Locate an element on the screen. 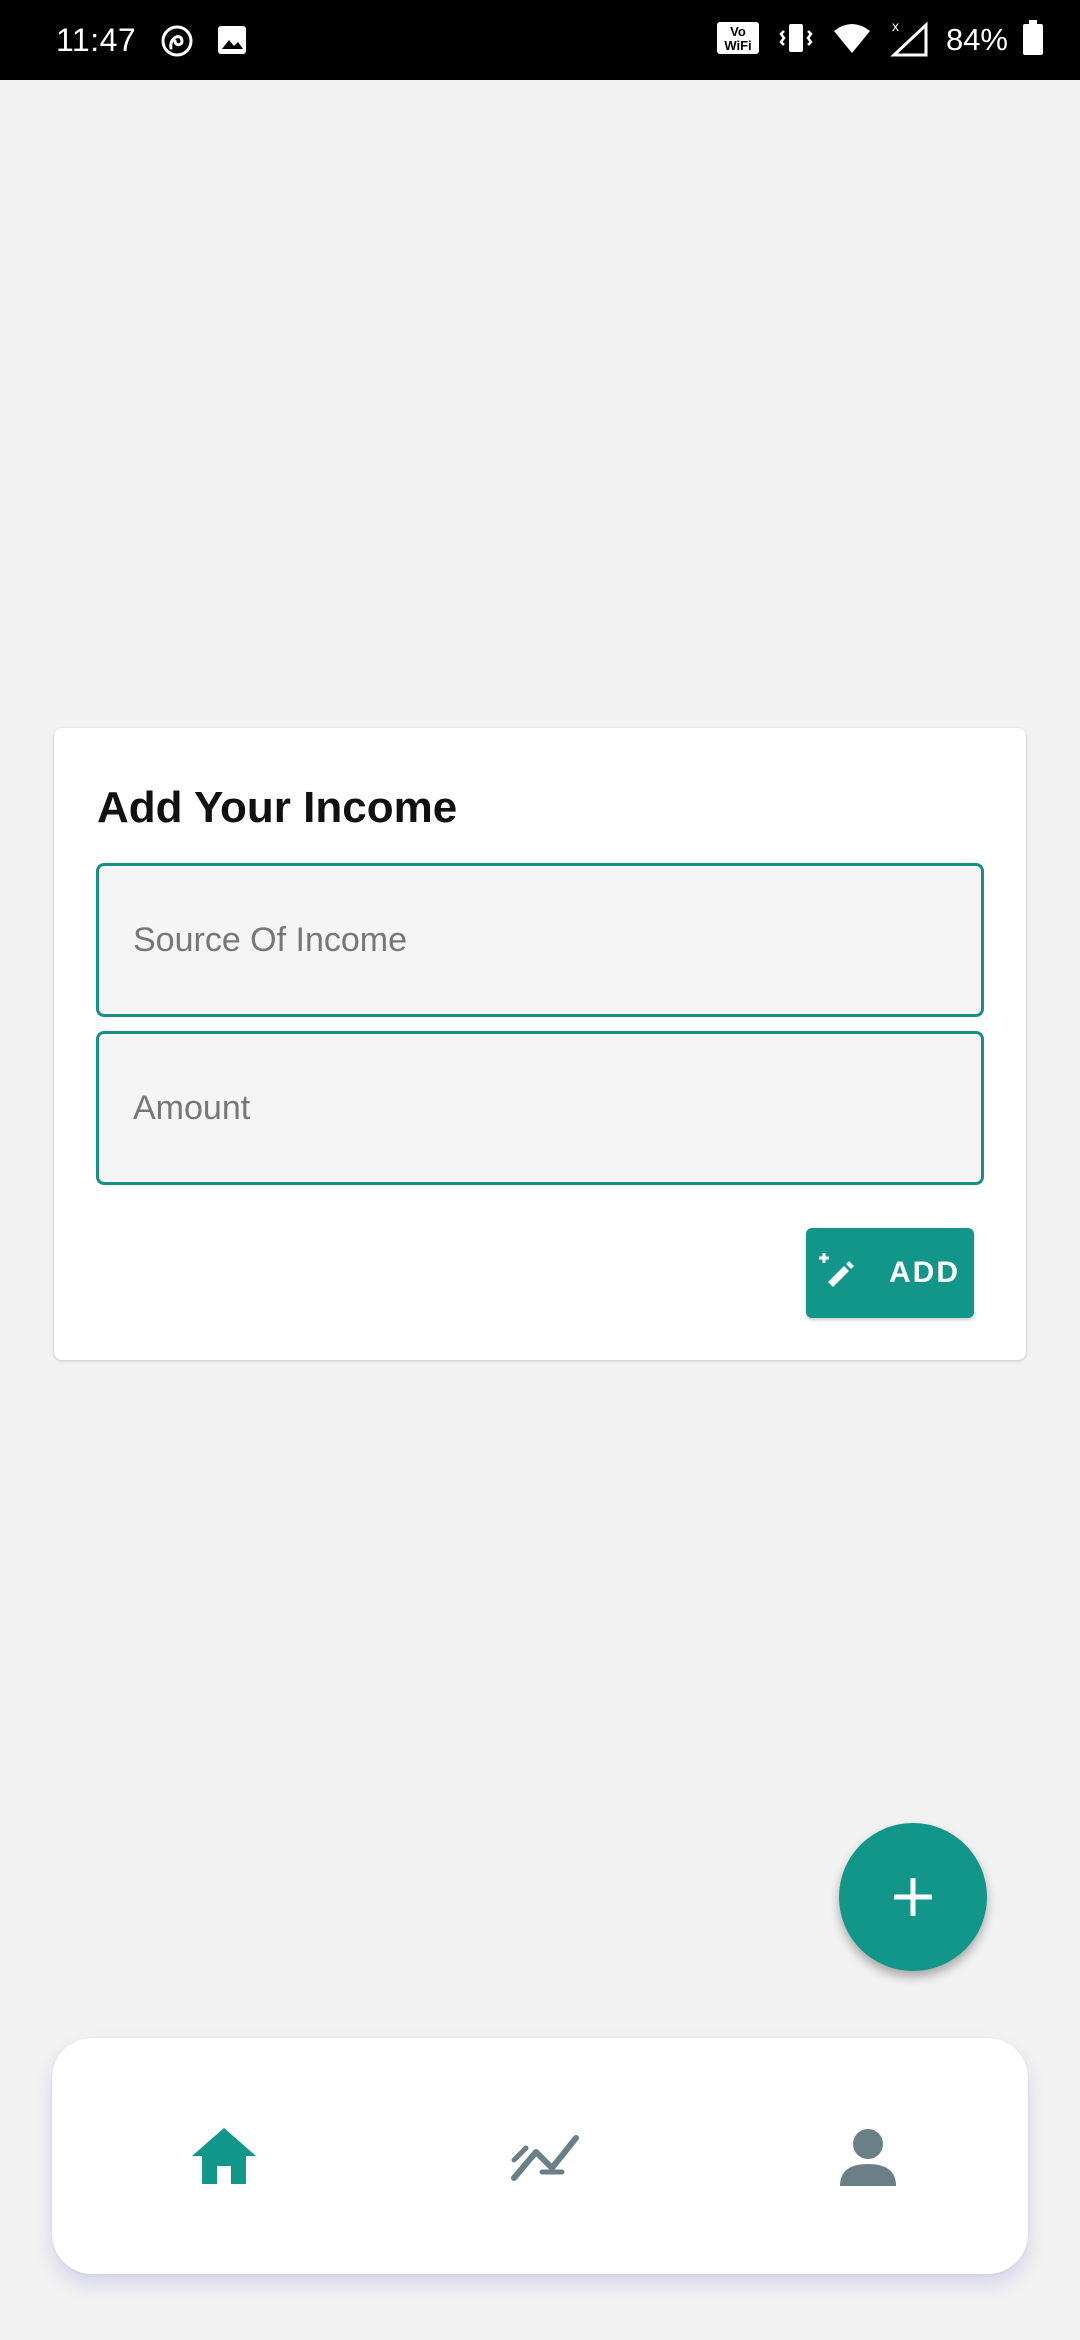  edit-icon is located at coordinates (836, 1274).